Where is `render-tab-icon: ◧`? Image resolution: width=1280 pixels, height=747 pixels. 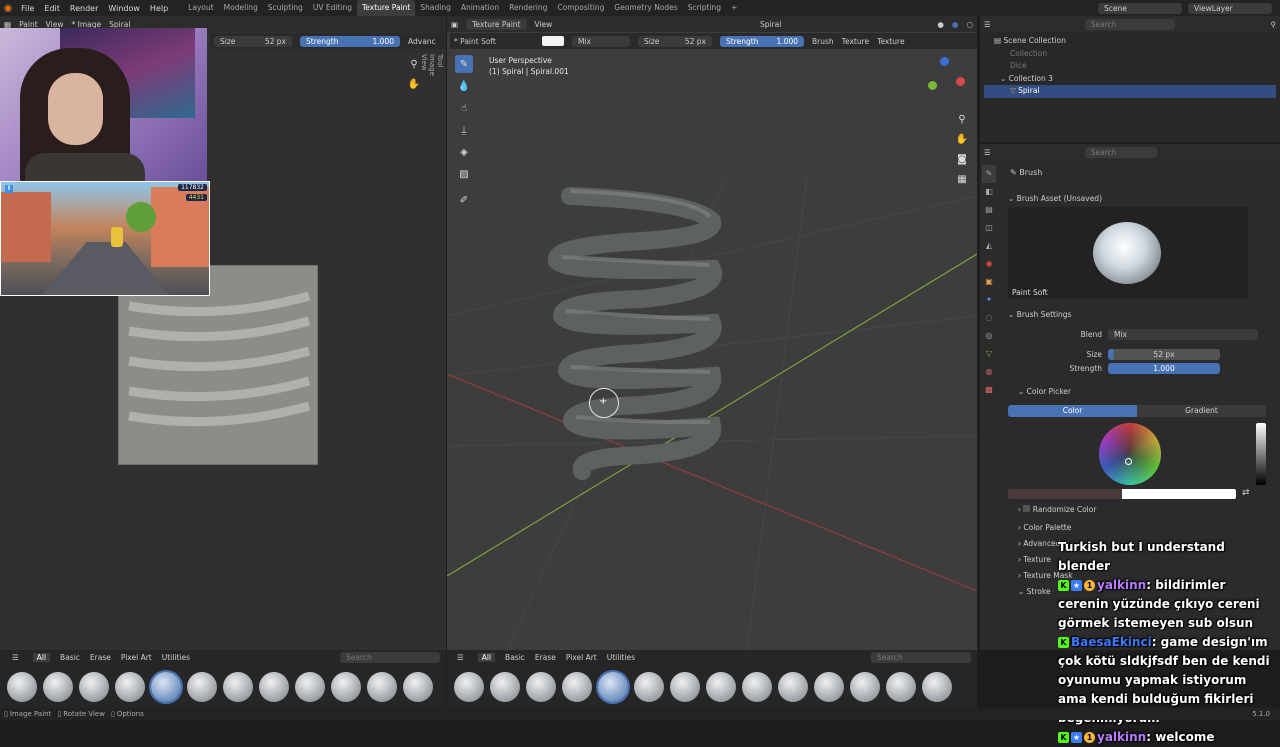
render-tab-icon: ◧ is located at coordinates (989, 192).